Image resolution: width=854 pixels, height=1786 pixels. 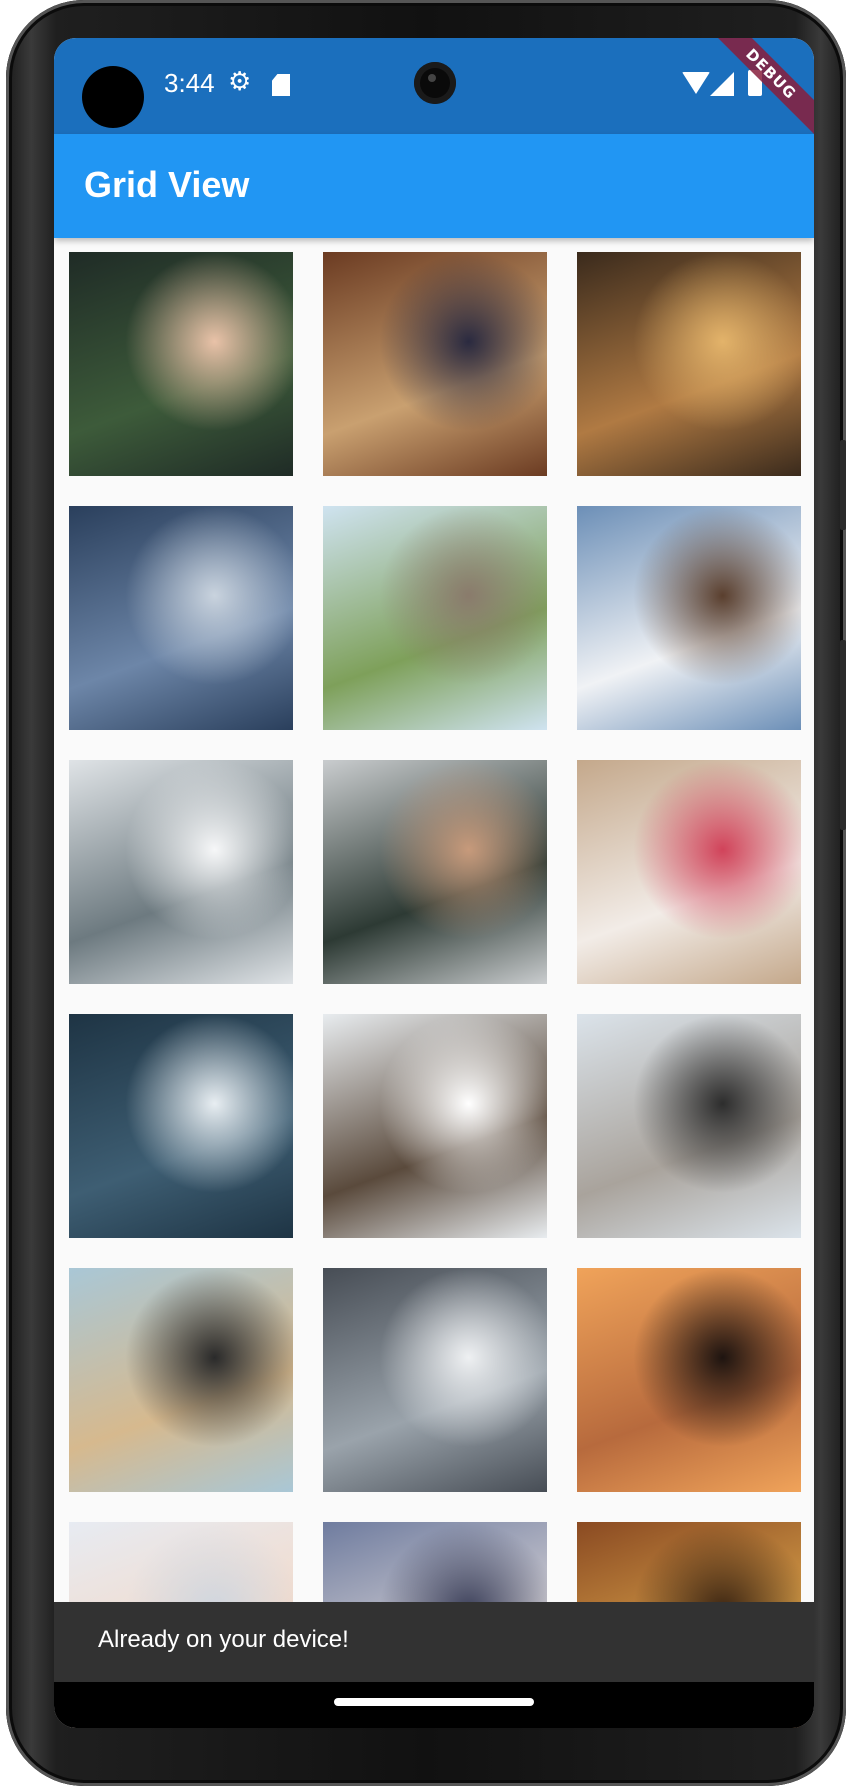 What do you see at coordinates (434, 1702) in the screenshot?
I see `home-indicator` at bounding box center [434, 1702].